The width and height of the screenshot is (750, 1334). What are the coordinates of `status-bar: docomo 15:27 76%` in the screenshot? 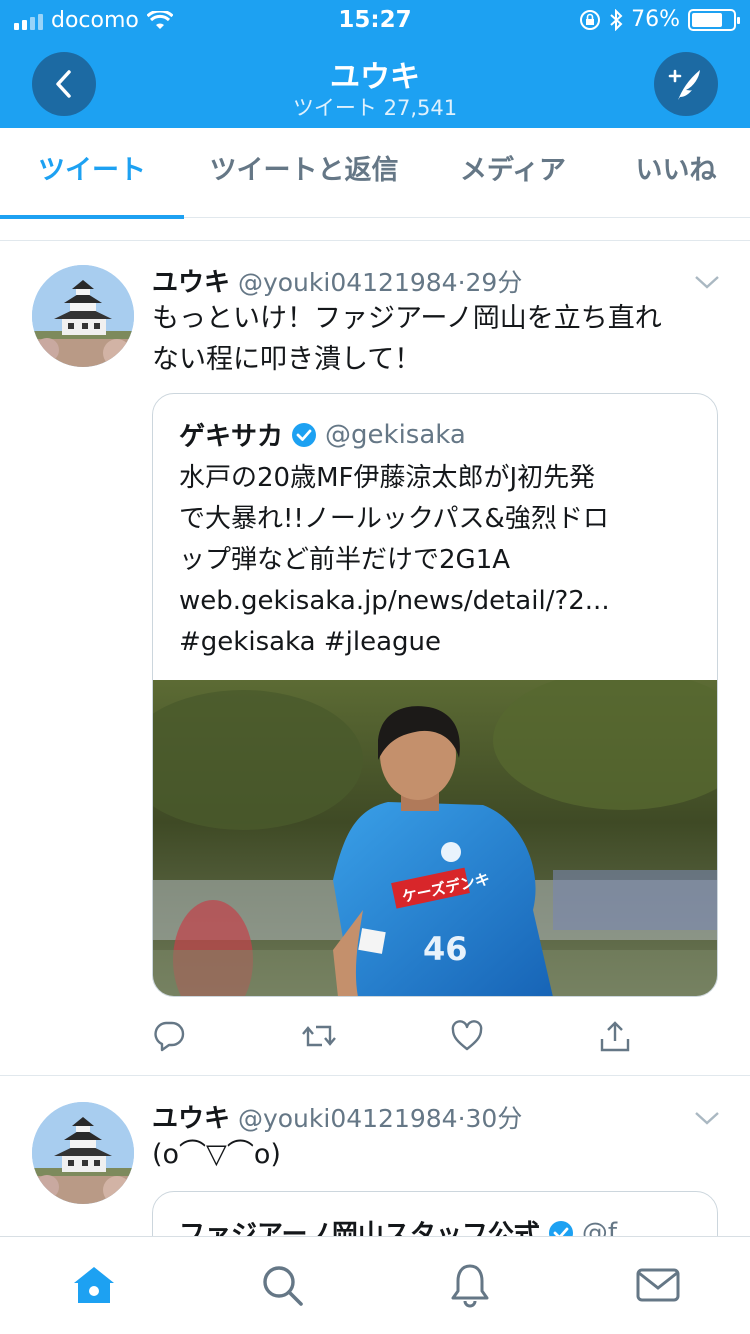 It's located at (375, 20).